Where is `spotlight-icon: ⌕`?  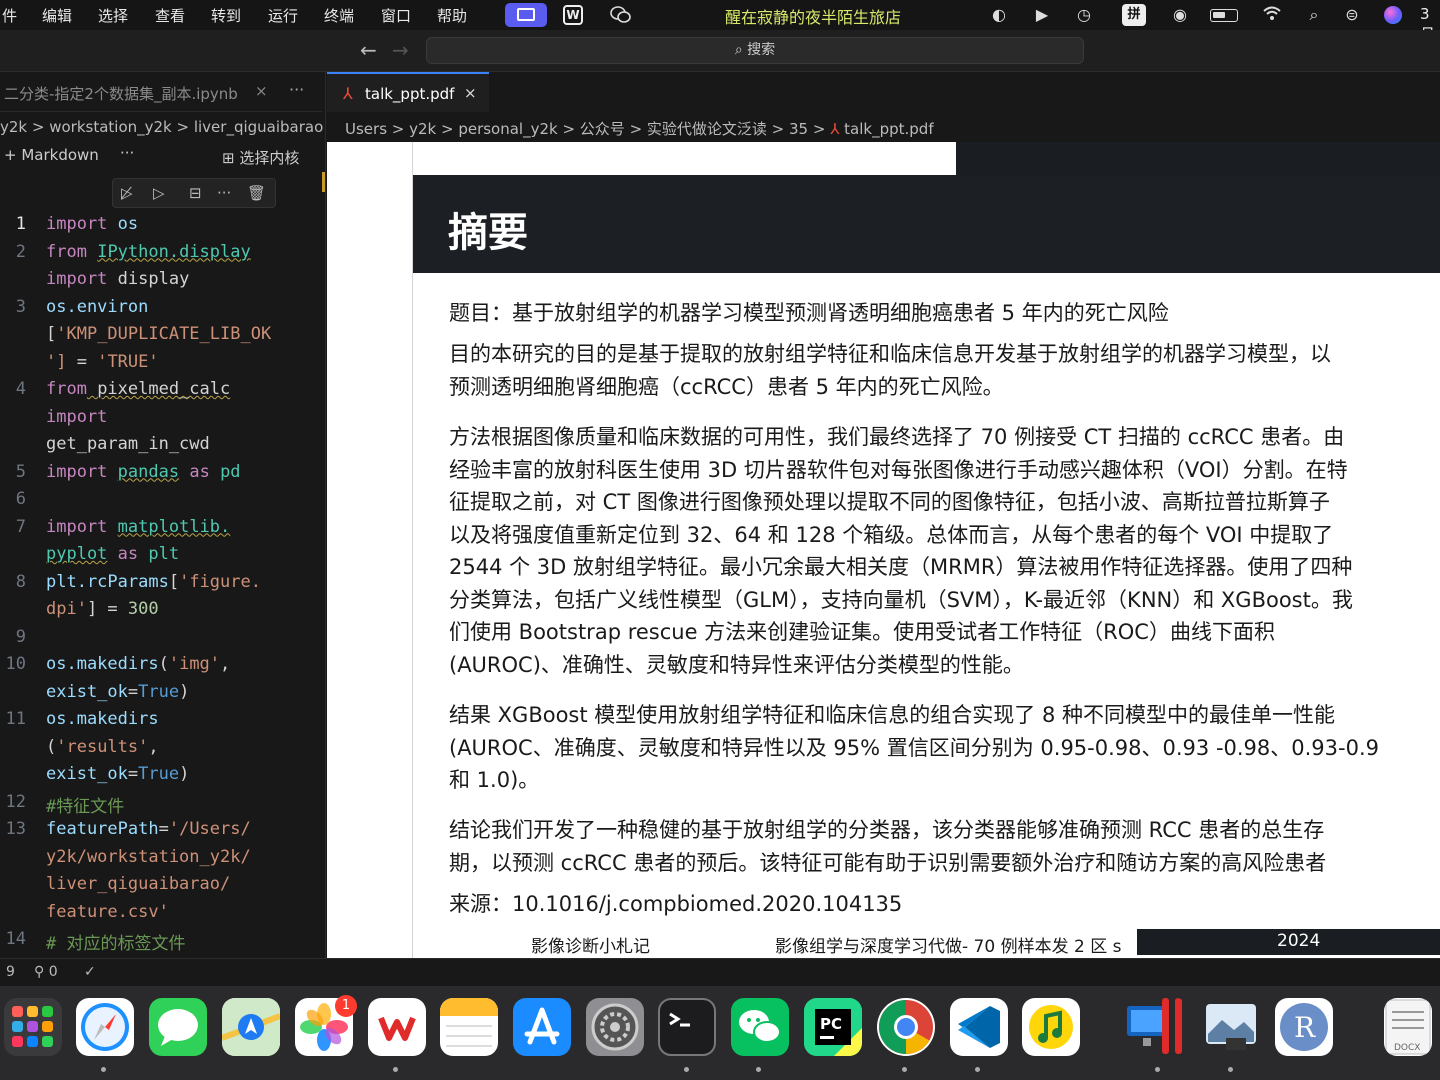
spotlight-icon: ⌕ is located at coordinates (1314, 15).